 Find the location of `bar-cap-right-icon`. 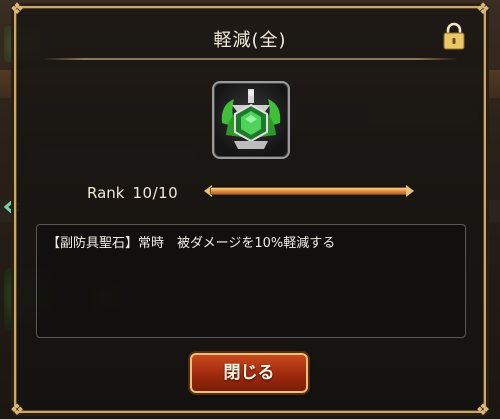

bar-cap-right-icon is located at coordinates (410, 191).